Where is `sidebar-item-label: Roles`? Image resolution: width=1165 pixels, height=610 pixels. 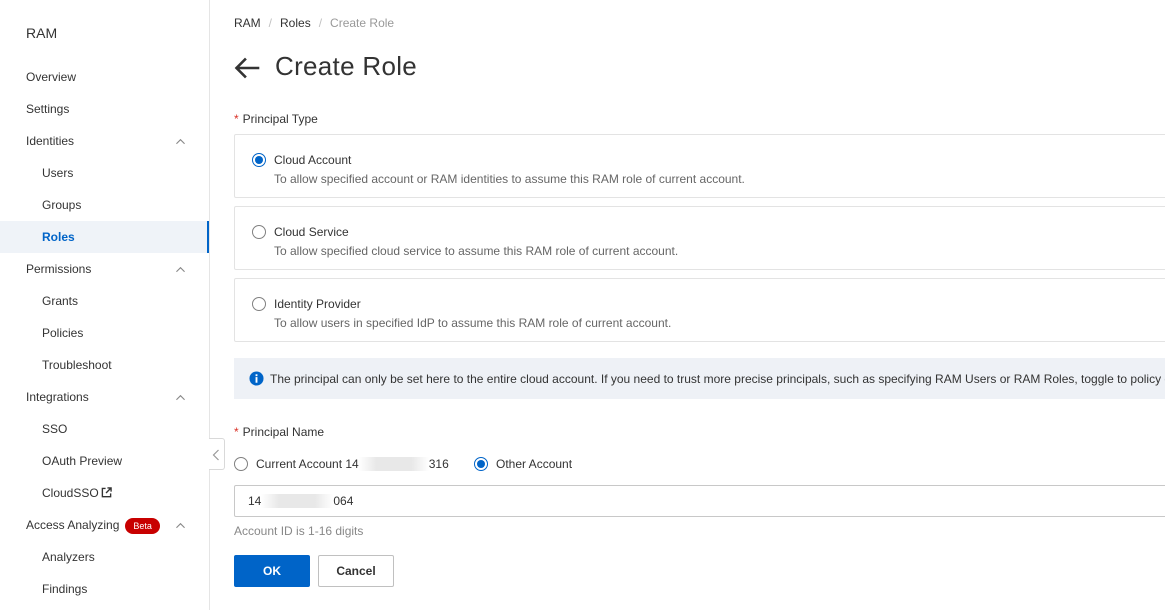
sidebar-item-label: Roles is located at coordinates (58, 237).